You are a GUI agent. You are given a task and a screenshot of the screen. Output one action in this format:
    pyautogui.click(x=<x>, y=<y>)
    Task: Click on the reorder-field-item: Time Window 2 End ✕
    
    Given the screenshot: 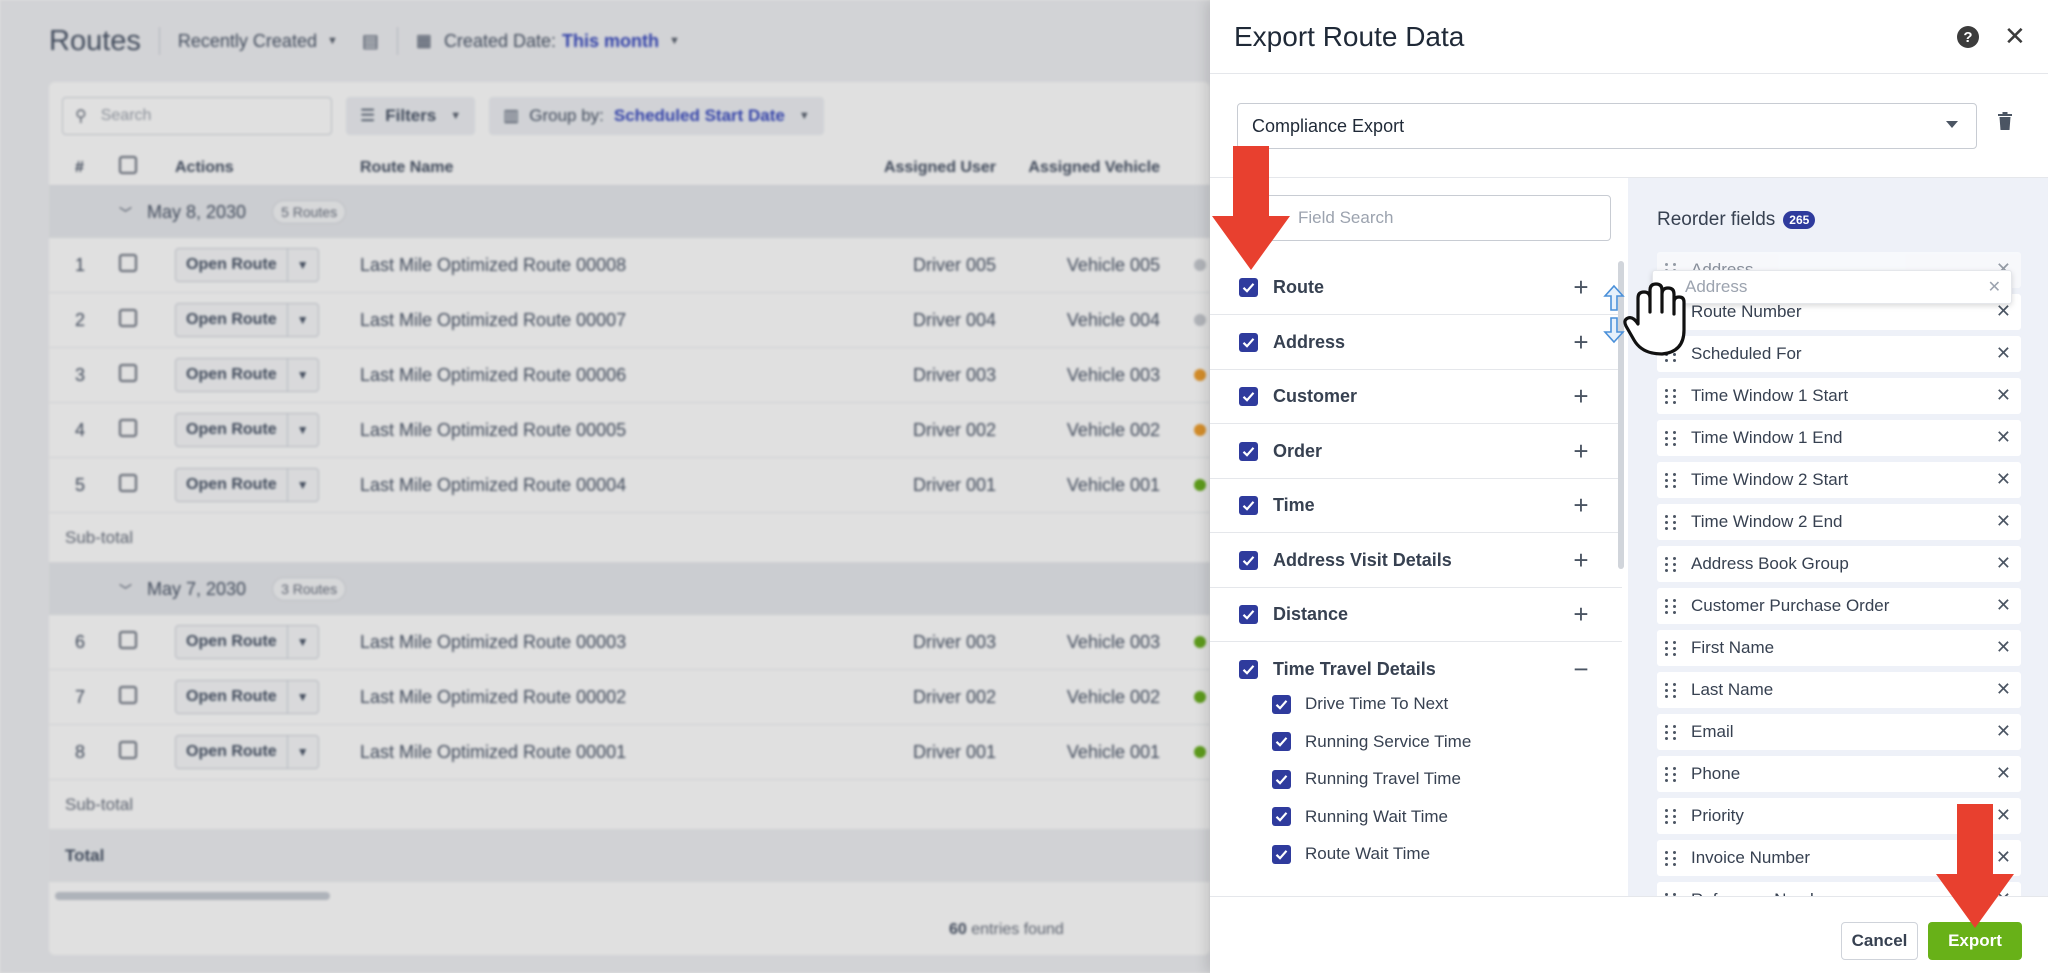 What is the action you would take?
    pyautogui.click(x=1839, y=522)
    